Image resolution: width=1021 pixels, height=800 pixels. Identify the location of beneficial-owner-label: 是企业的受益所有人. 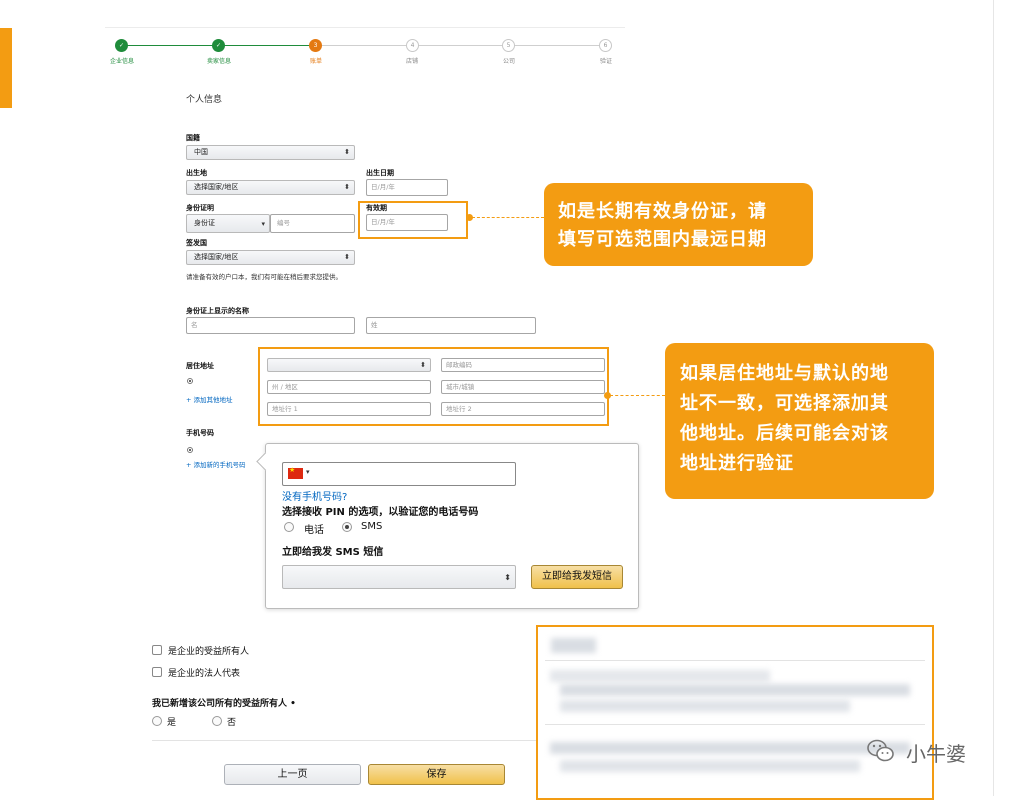
(209, 652).